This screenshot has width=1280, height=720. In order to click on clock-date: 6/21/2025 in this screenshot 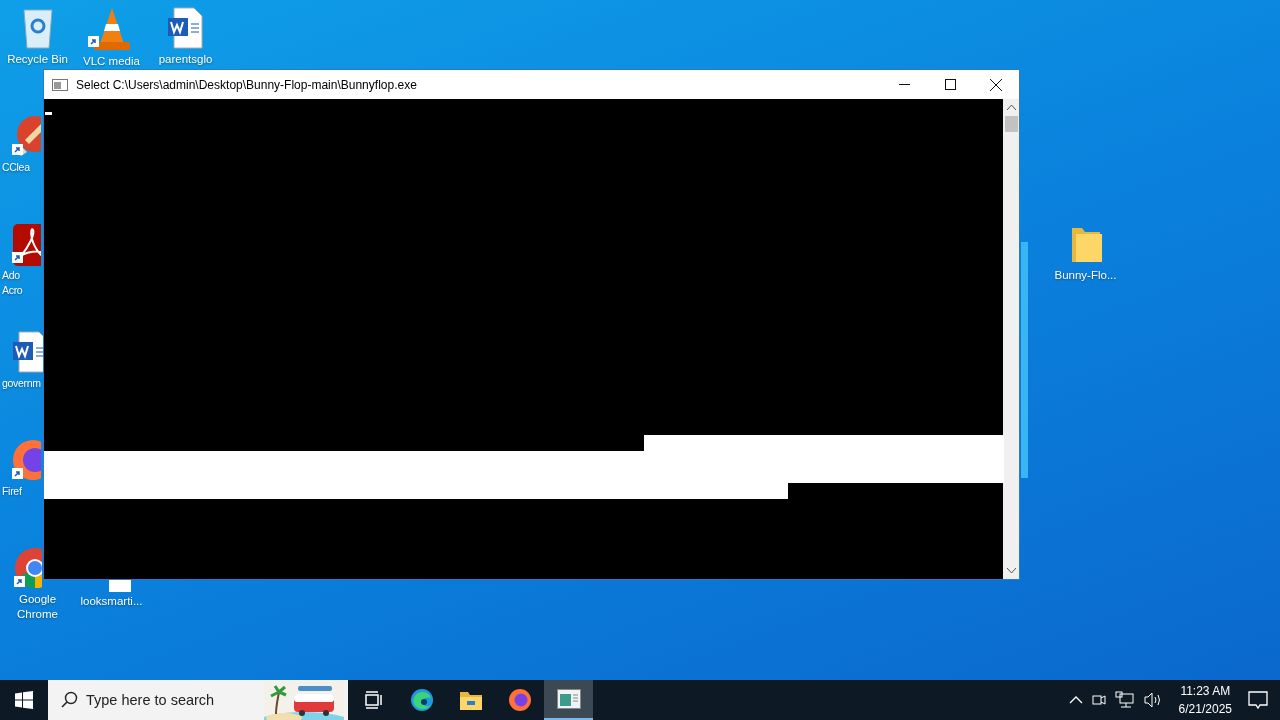, I will do `click(1205, 709)`.